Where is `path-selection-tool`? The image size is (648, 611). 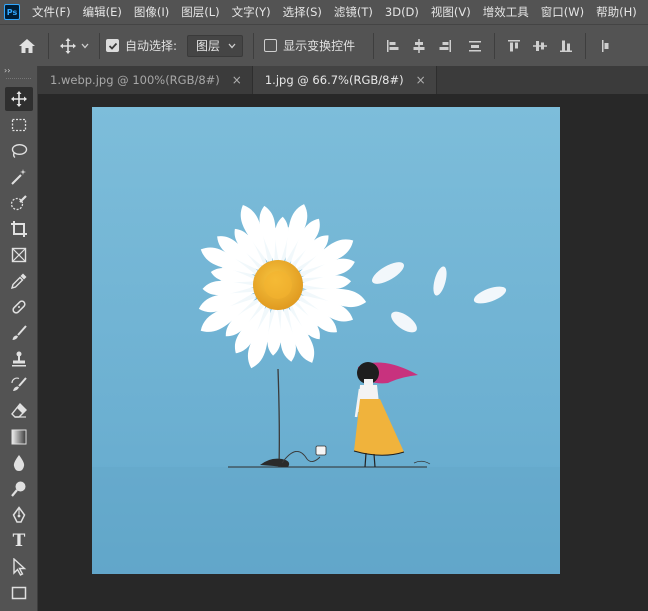
path-selection-tool is located at coordinates (19, 567).